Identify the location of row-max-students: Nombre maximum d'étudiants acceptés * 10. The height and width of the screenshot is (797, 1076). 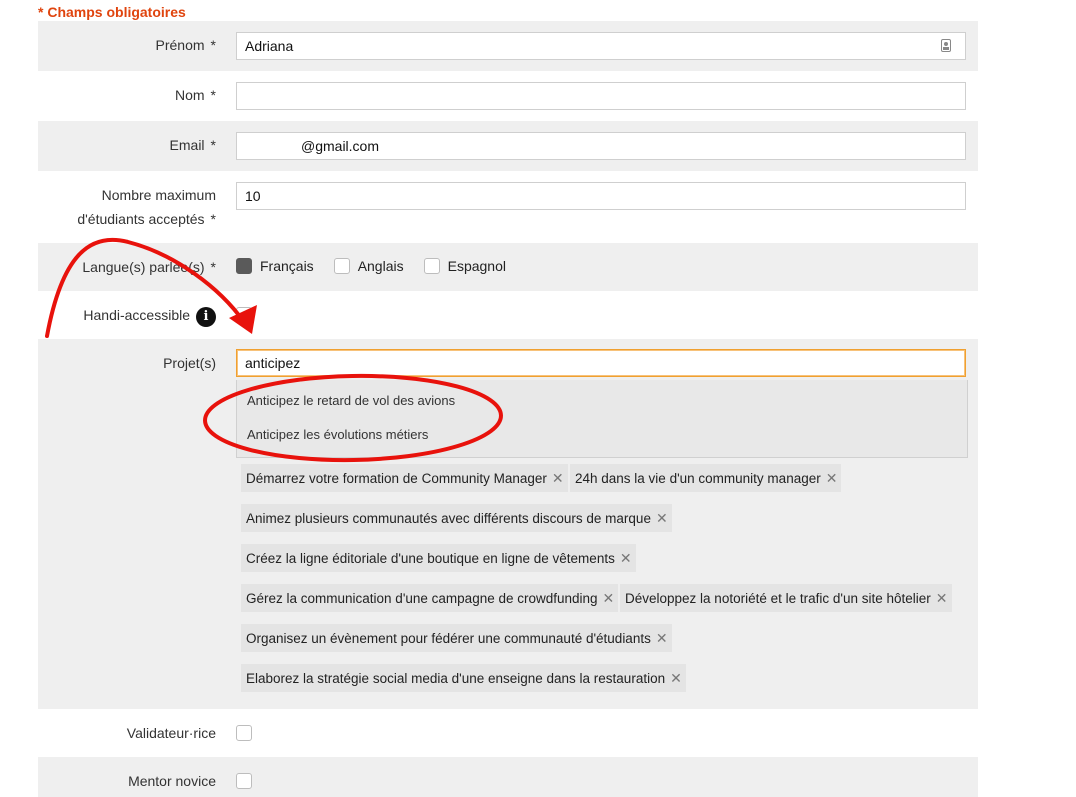
(508, 207).